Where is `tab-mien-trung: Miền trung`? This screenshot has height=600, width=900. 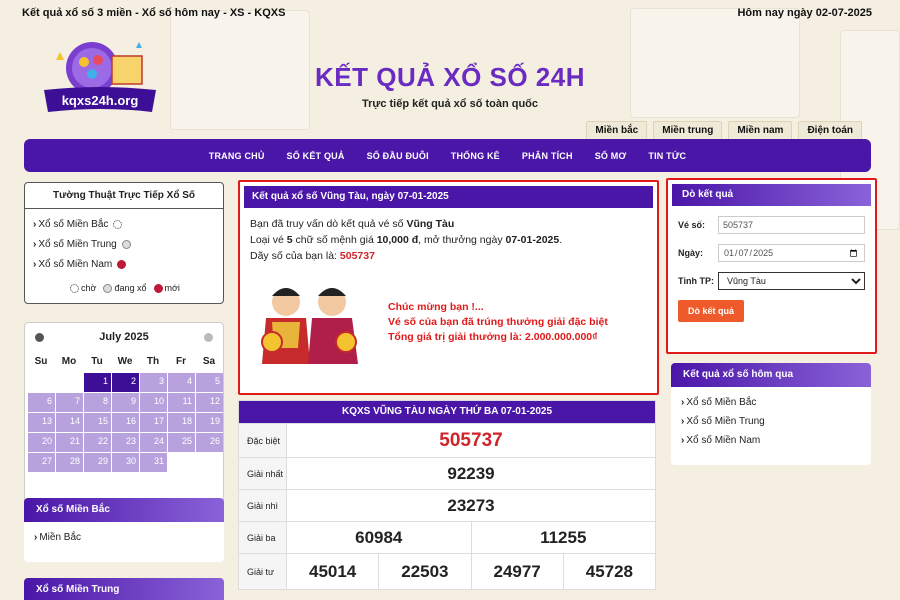
tab-mien-trung: Miền trung is located at coordinates (688, 130).